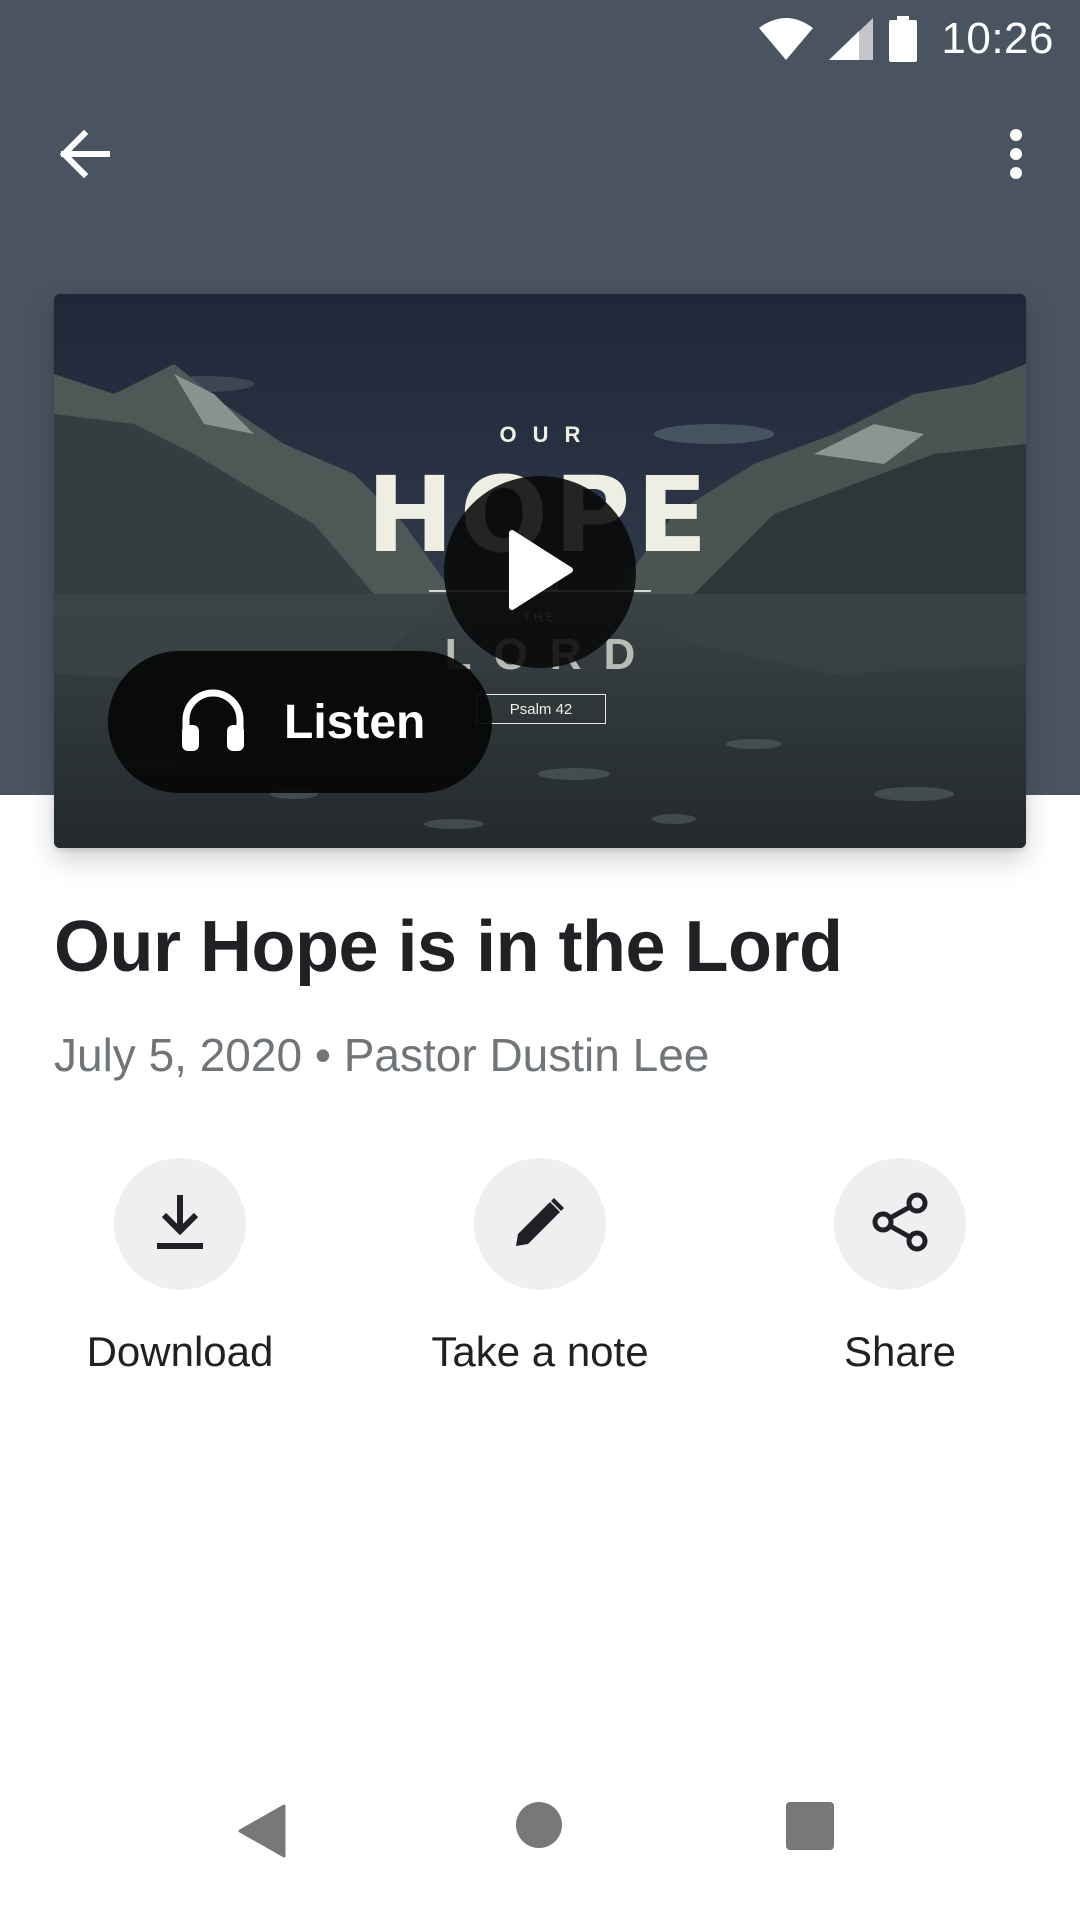 The image size is (1080, 1920). Describe the element at coordinates (355, 722) in the screenshot. I see `listen-label: Listen` at that location.